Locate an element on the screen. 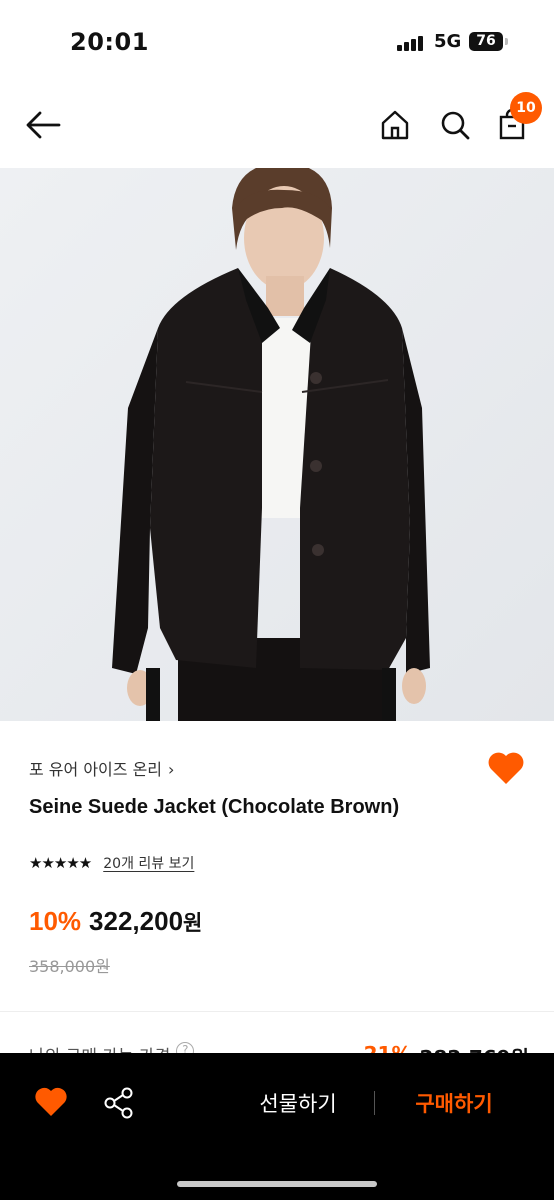 Image resolution: width=554 pixels, height=1200 pixels. chevron-right-icon: › is located at coordinates (171, 769).